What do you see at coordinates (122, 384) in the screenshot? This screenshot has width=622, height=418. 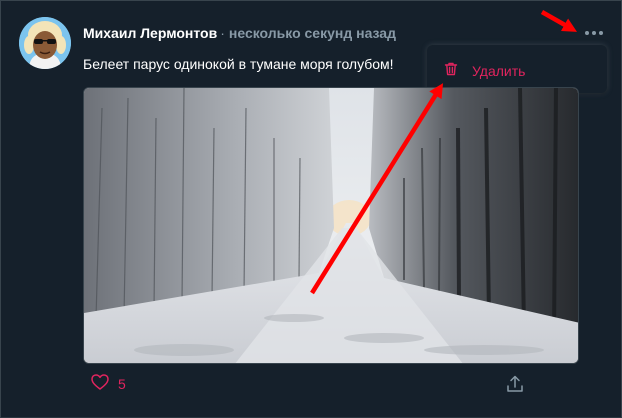 I see `like-count: 5` at bounding box center [122, 384].